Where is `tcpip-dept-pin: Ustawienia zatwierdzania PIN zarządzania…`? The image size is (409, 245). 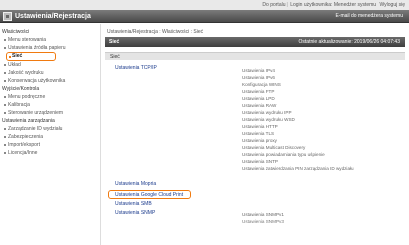 tcpip-dept-pin: Ustawienia zatwierdzania PIN zarządzania… is located at coordinates (298, 168).